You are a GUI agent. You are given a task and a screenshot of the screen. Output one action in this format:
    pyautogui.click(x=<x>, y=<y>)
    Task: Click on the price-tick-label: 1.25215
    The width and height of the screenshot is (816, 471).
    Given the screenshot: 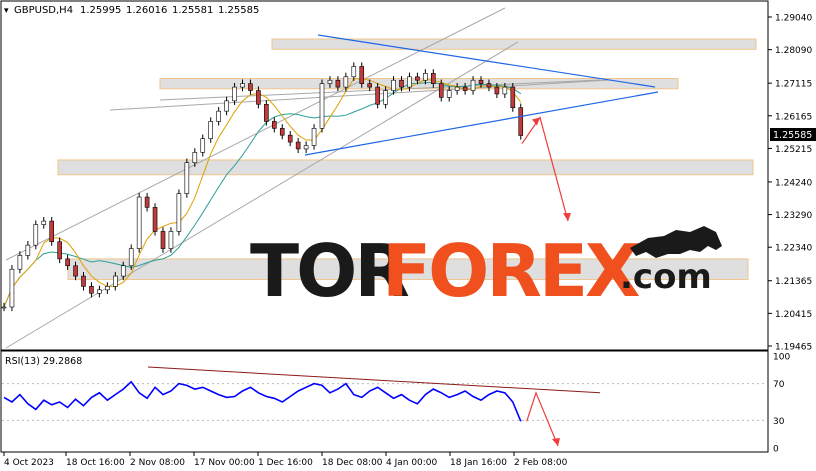 What is the action you would take?
    pyautogui.click(x=793, y=150)
    